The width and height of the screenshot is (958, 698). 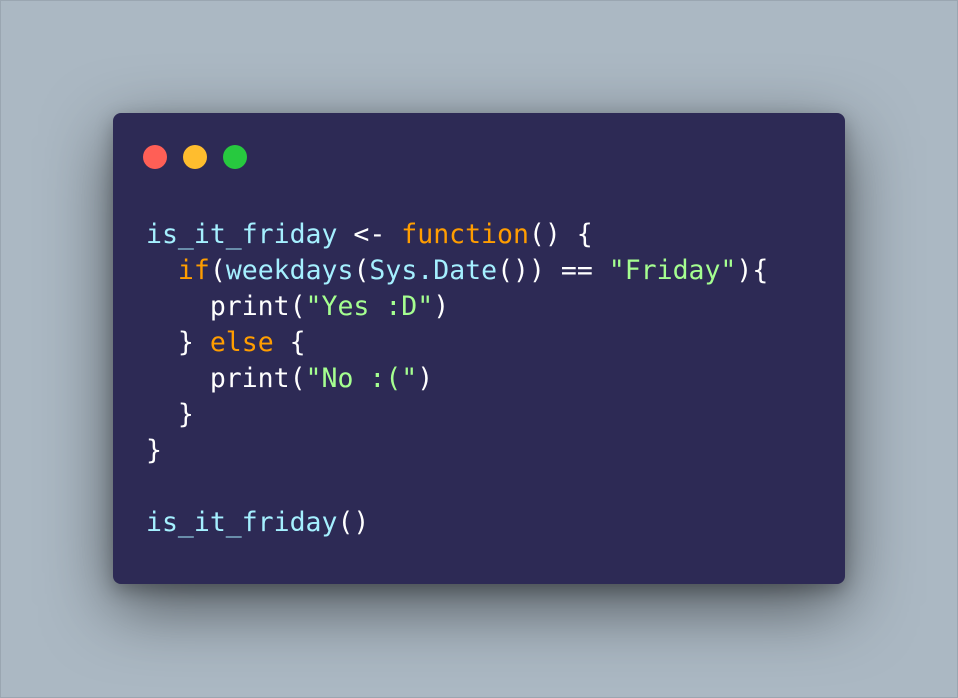 I want to click on code-token: <-, so click(x=369, y=234).